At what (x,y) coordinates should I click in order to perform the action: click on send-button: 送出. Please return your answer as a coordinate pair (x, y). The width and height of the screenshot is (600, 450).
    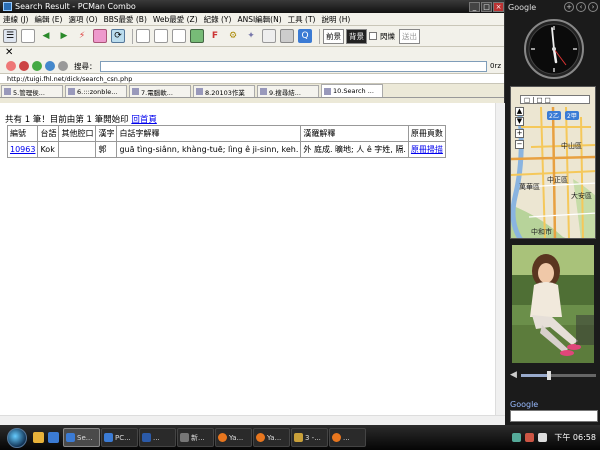
    Looking at the image, I should click on (409, 36).